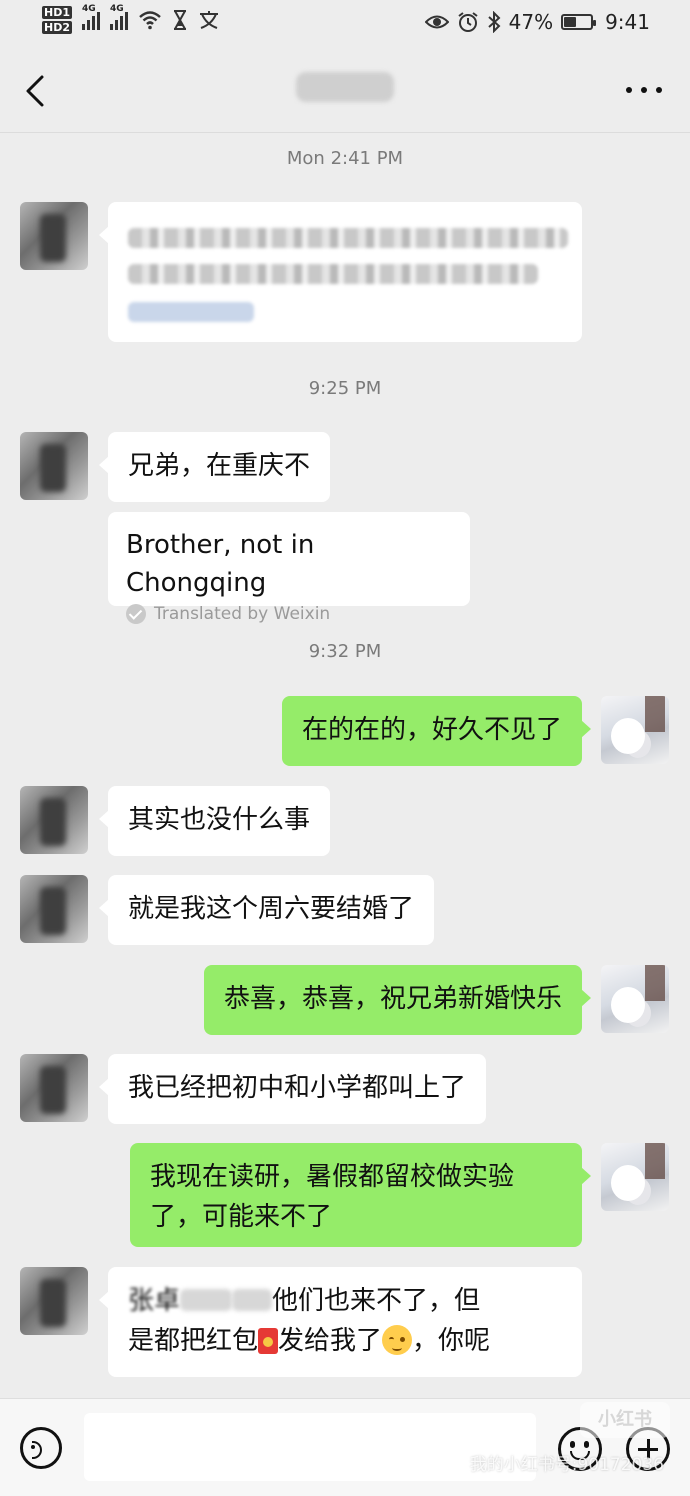 Image resolution: width=690 pixels, height=1496 pixels. What do you see at coordinates (150, 20) in the screenshot?
I see `wifi-icon` at bounding box center [150, 20].